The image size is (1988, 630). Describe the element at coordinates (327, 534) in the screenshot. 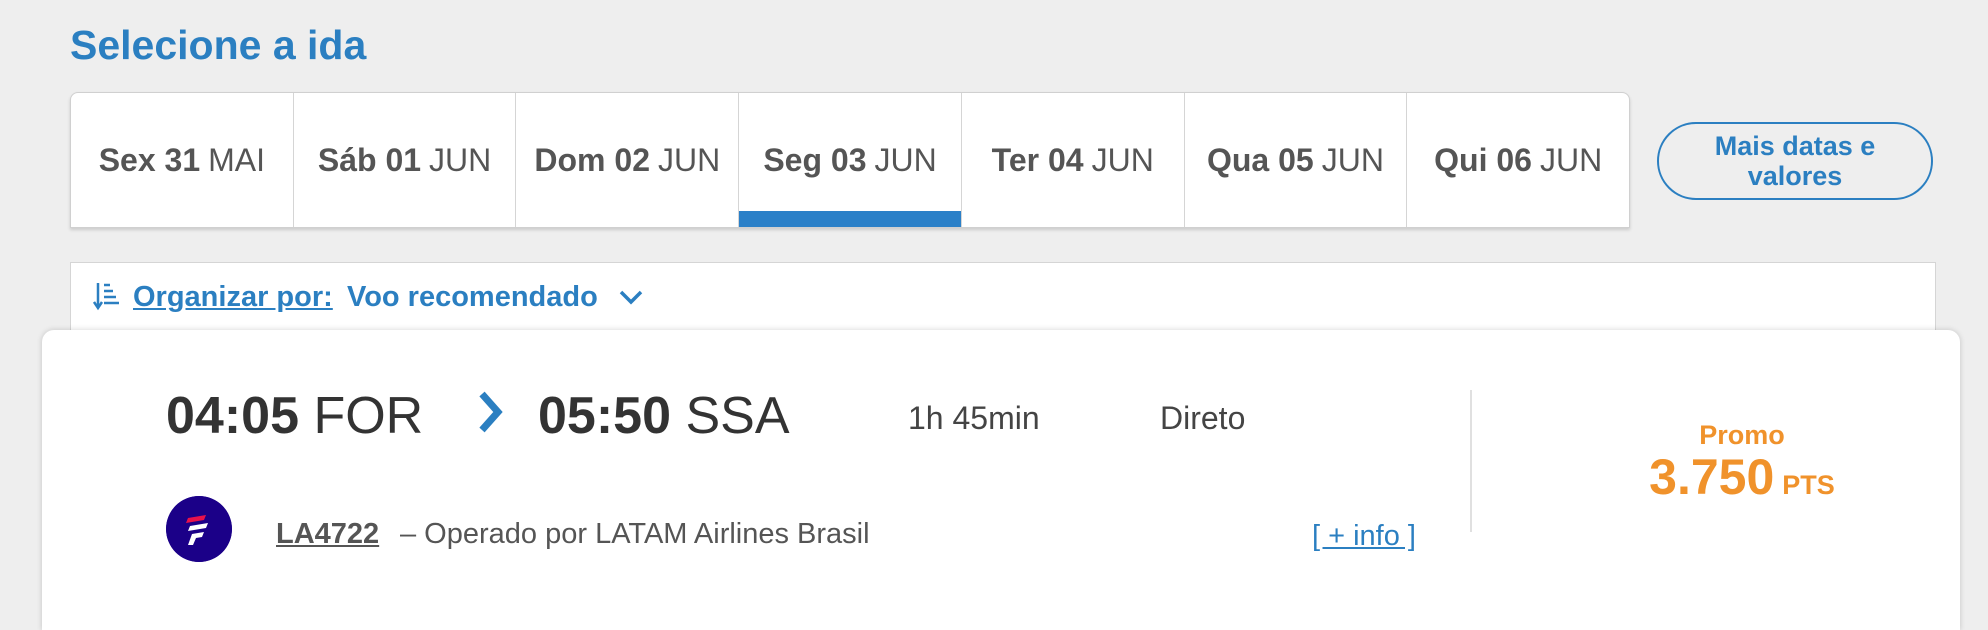

I see `flight-number-link: LA4722` at that location.